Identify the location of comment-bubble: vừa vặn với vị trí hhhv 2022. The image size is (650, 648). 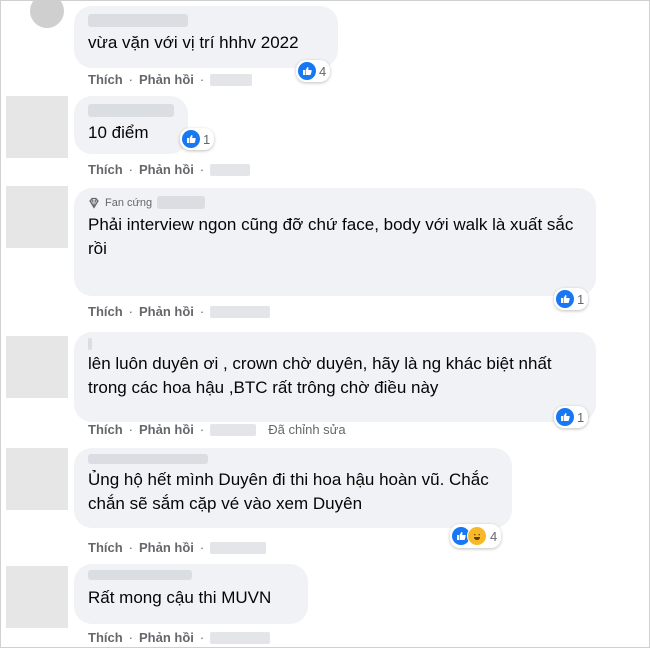
(206, 37).